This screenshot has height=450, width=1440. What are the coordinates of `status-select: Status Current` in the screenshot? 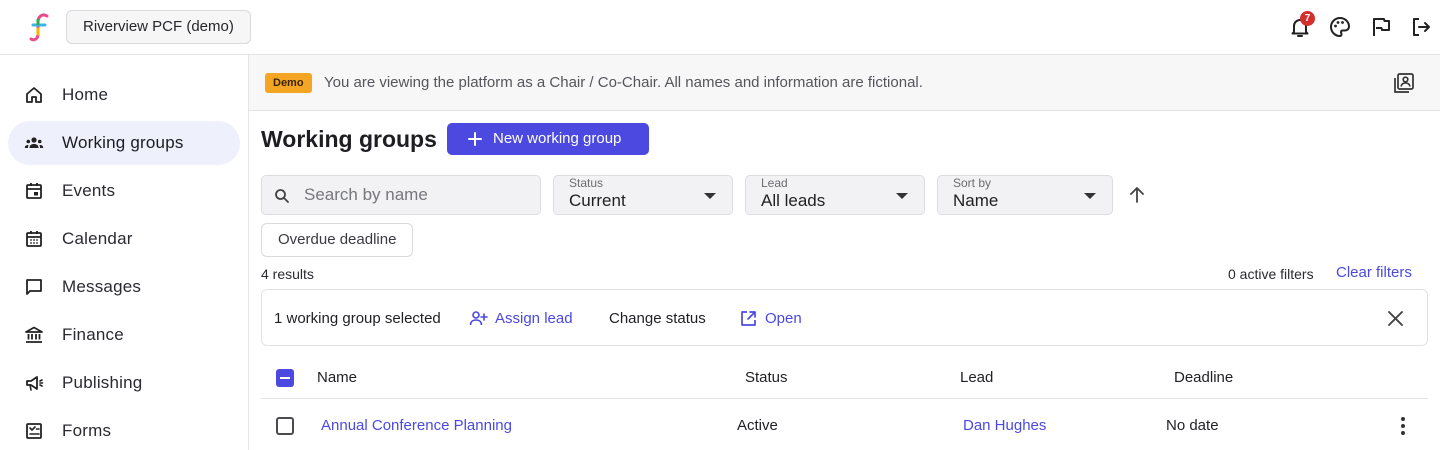 It's located at (643, 195).